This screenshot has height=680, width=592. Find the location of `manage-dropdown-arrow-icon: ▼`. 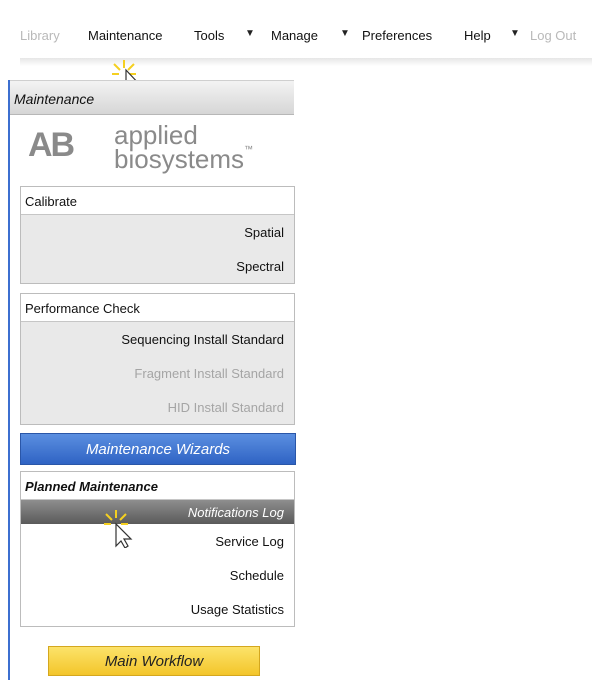

manage-dropdown-arrow-icon: ▼ is located at coordinates (345, 33).